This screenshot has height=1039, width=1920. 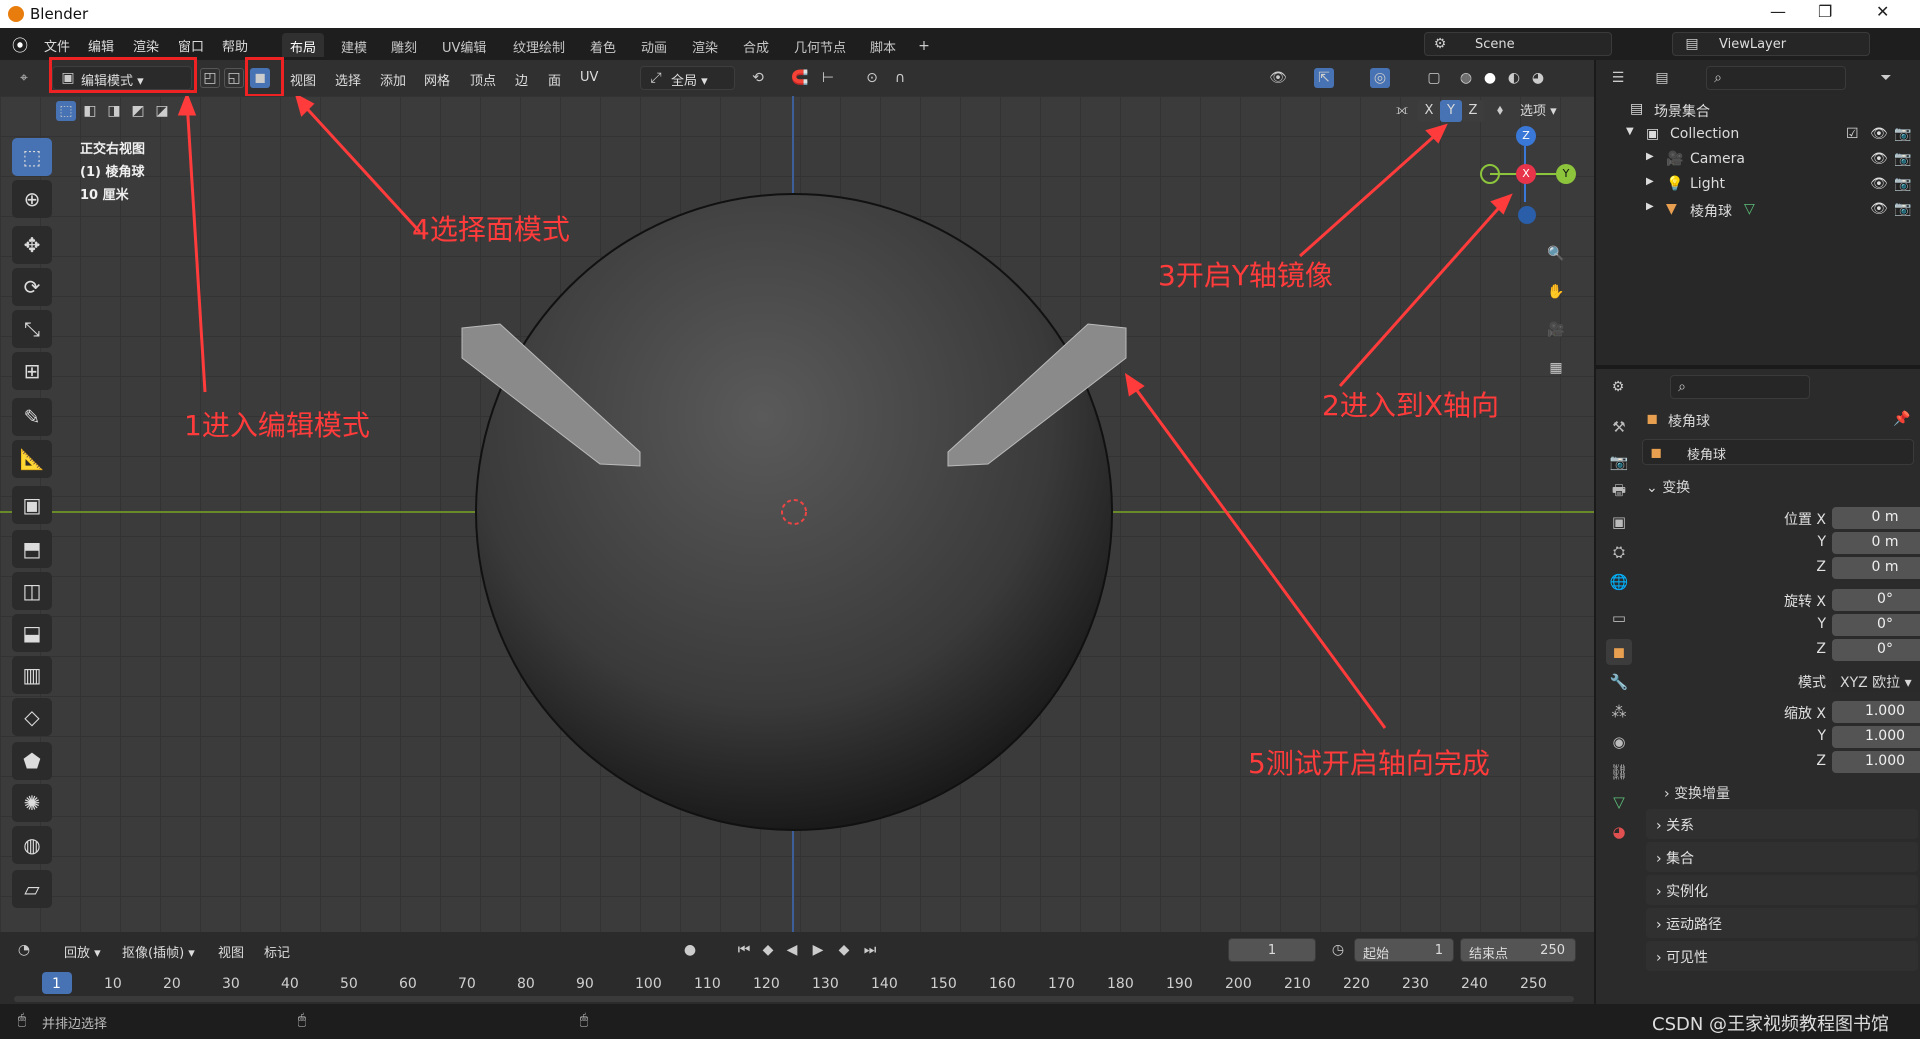 What do you see at coordinates (1272, 950) in the screenshot?
I see `current-frame-field: 1` at bounding box center [1272, 950].